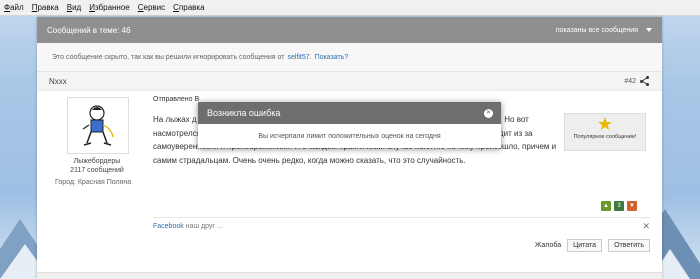  What do you see at coordinates (74, 7) in the screenshot?
I see `menu-view: Вид` at bounding box center [74, 7].